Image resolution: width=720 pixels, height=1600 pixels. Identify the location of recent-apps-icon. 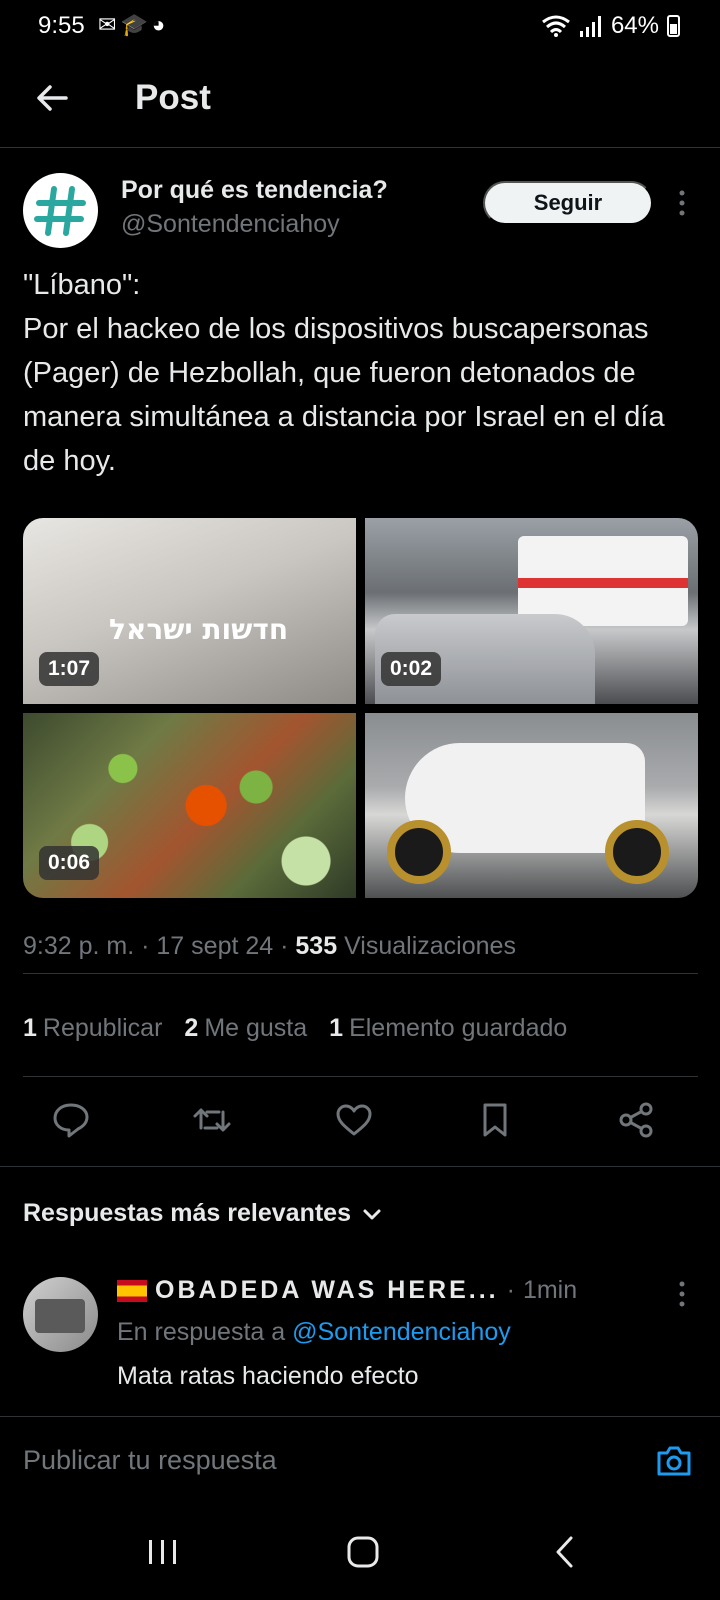
(163, 1552).